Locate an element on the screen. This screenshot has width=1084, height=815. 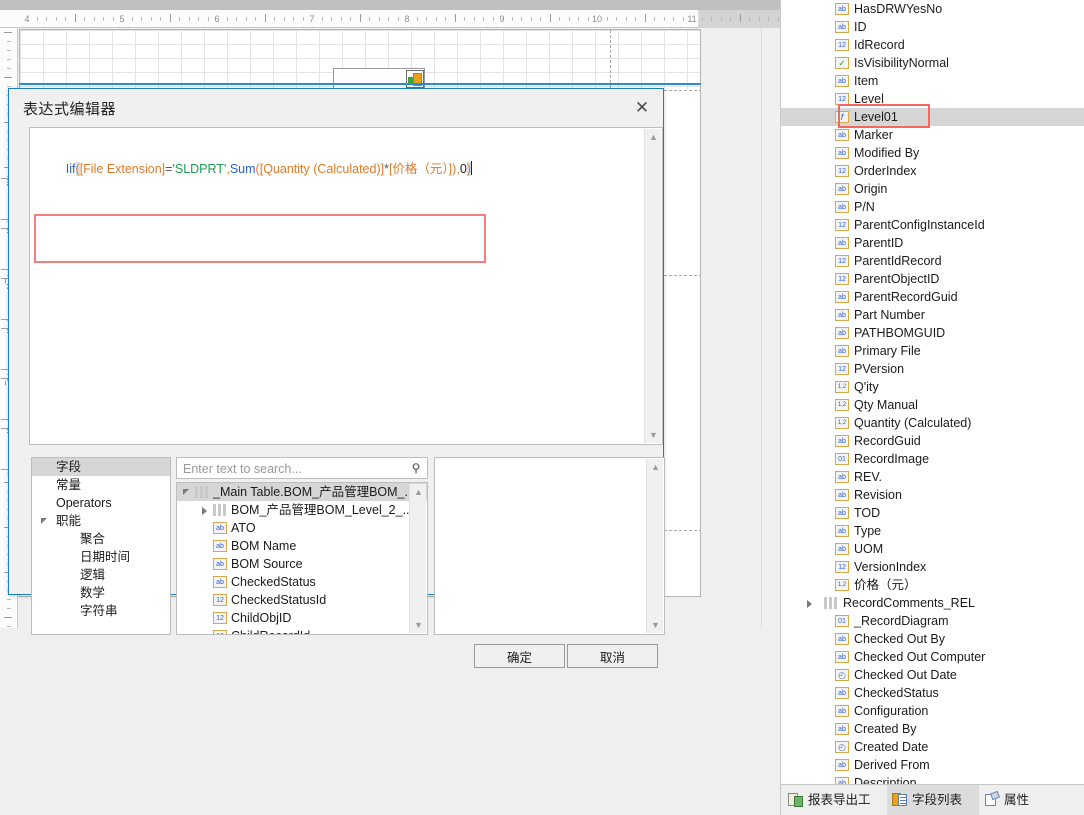
field-list-item: ab ParentID is located at coordinates (932, 243).